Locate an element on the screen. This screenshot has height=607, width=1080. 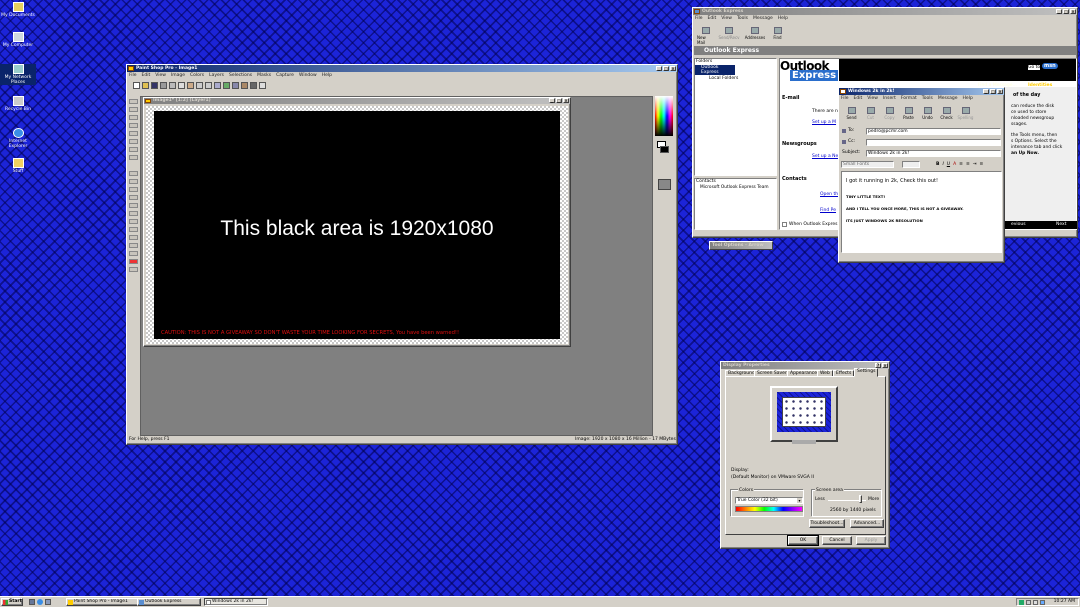
desktop-icon-recycle-bin: Recycle Bin is located at coordinates (18, 104).